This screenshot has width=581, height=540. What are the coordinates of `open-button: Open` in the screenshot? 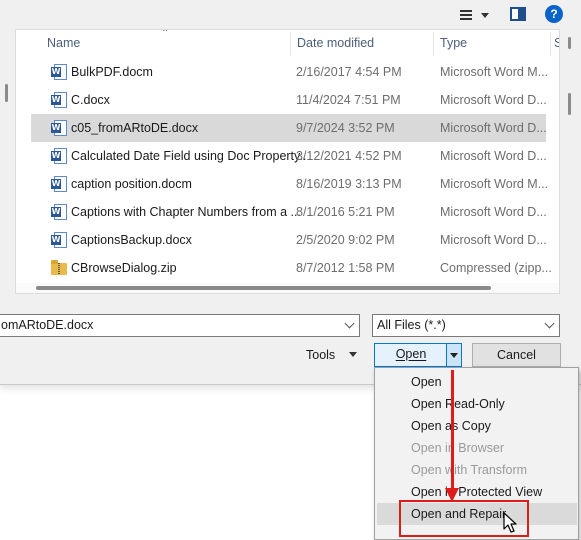 It's located at (418, 355).